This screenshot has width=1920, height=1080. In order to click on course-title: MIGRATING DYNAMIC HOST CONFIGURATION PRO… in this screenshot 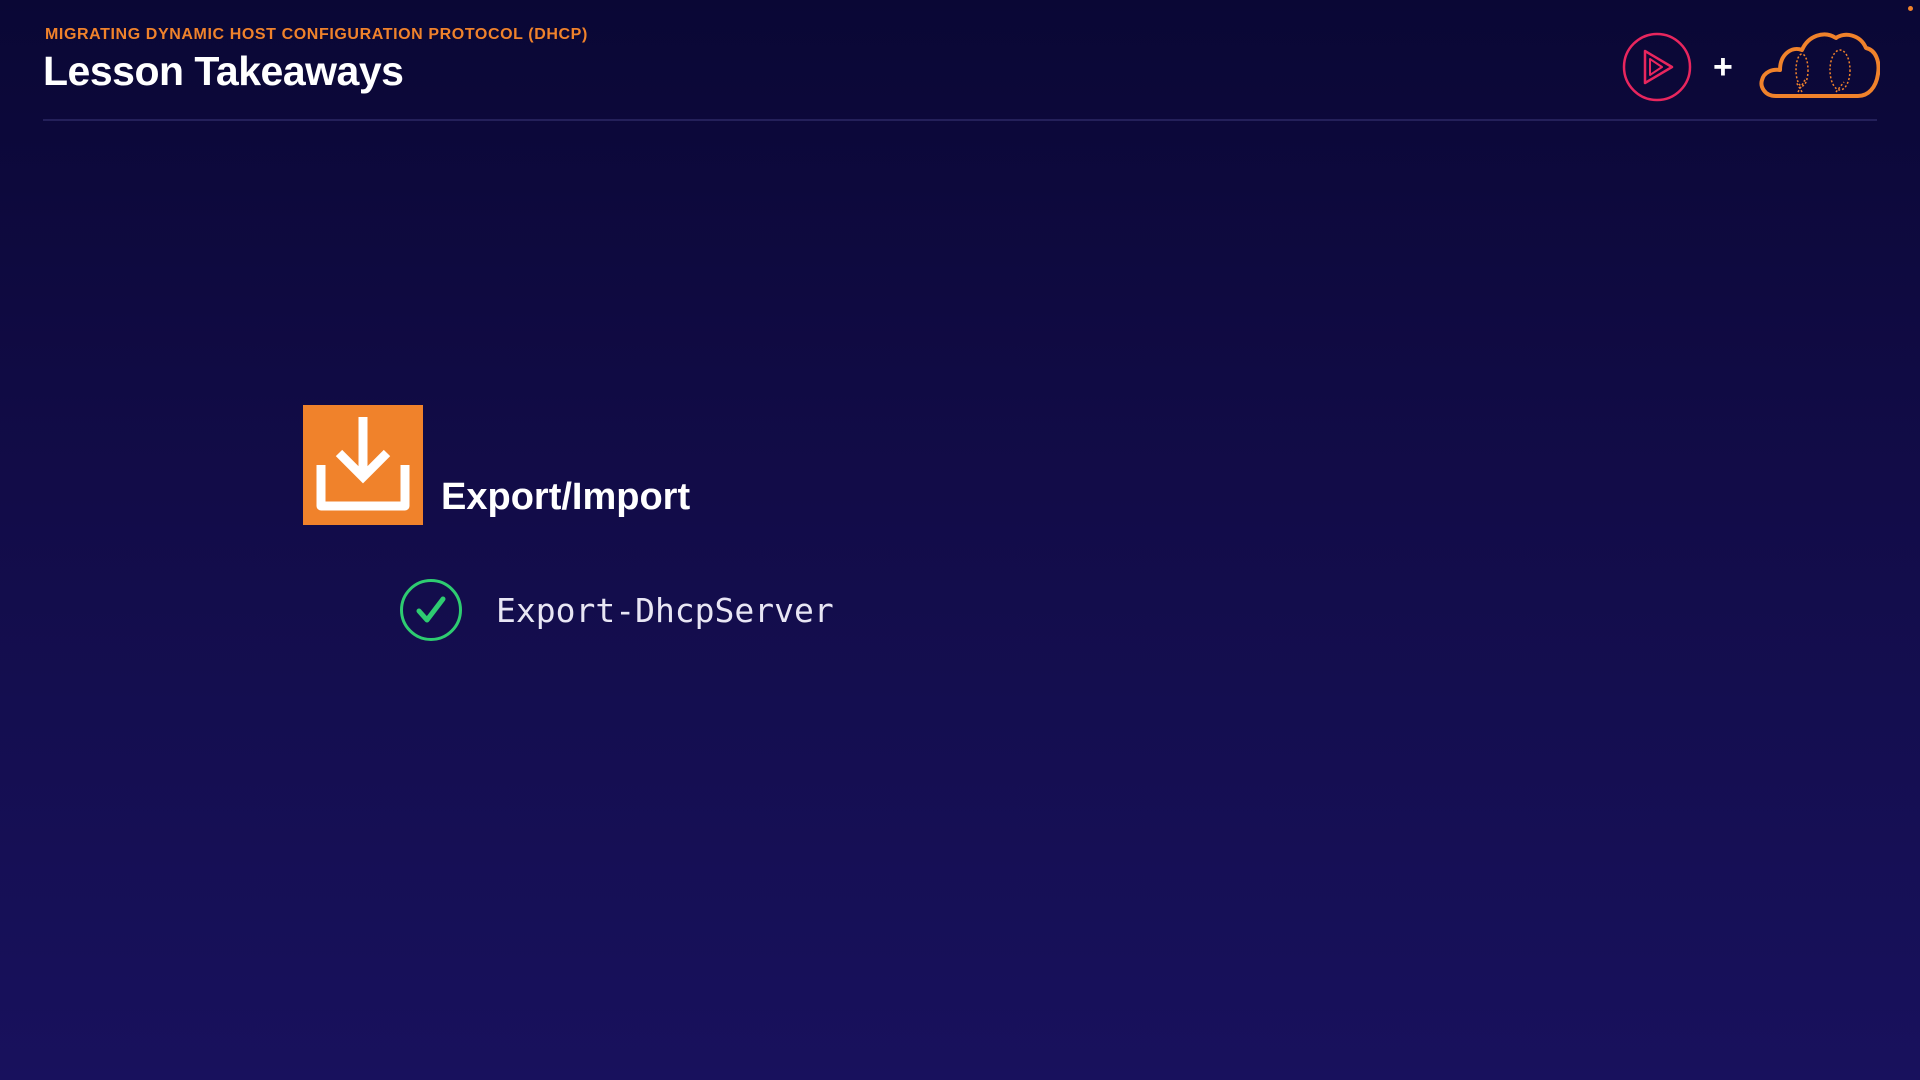, I will do `click(316, 34)`.